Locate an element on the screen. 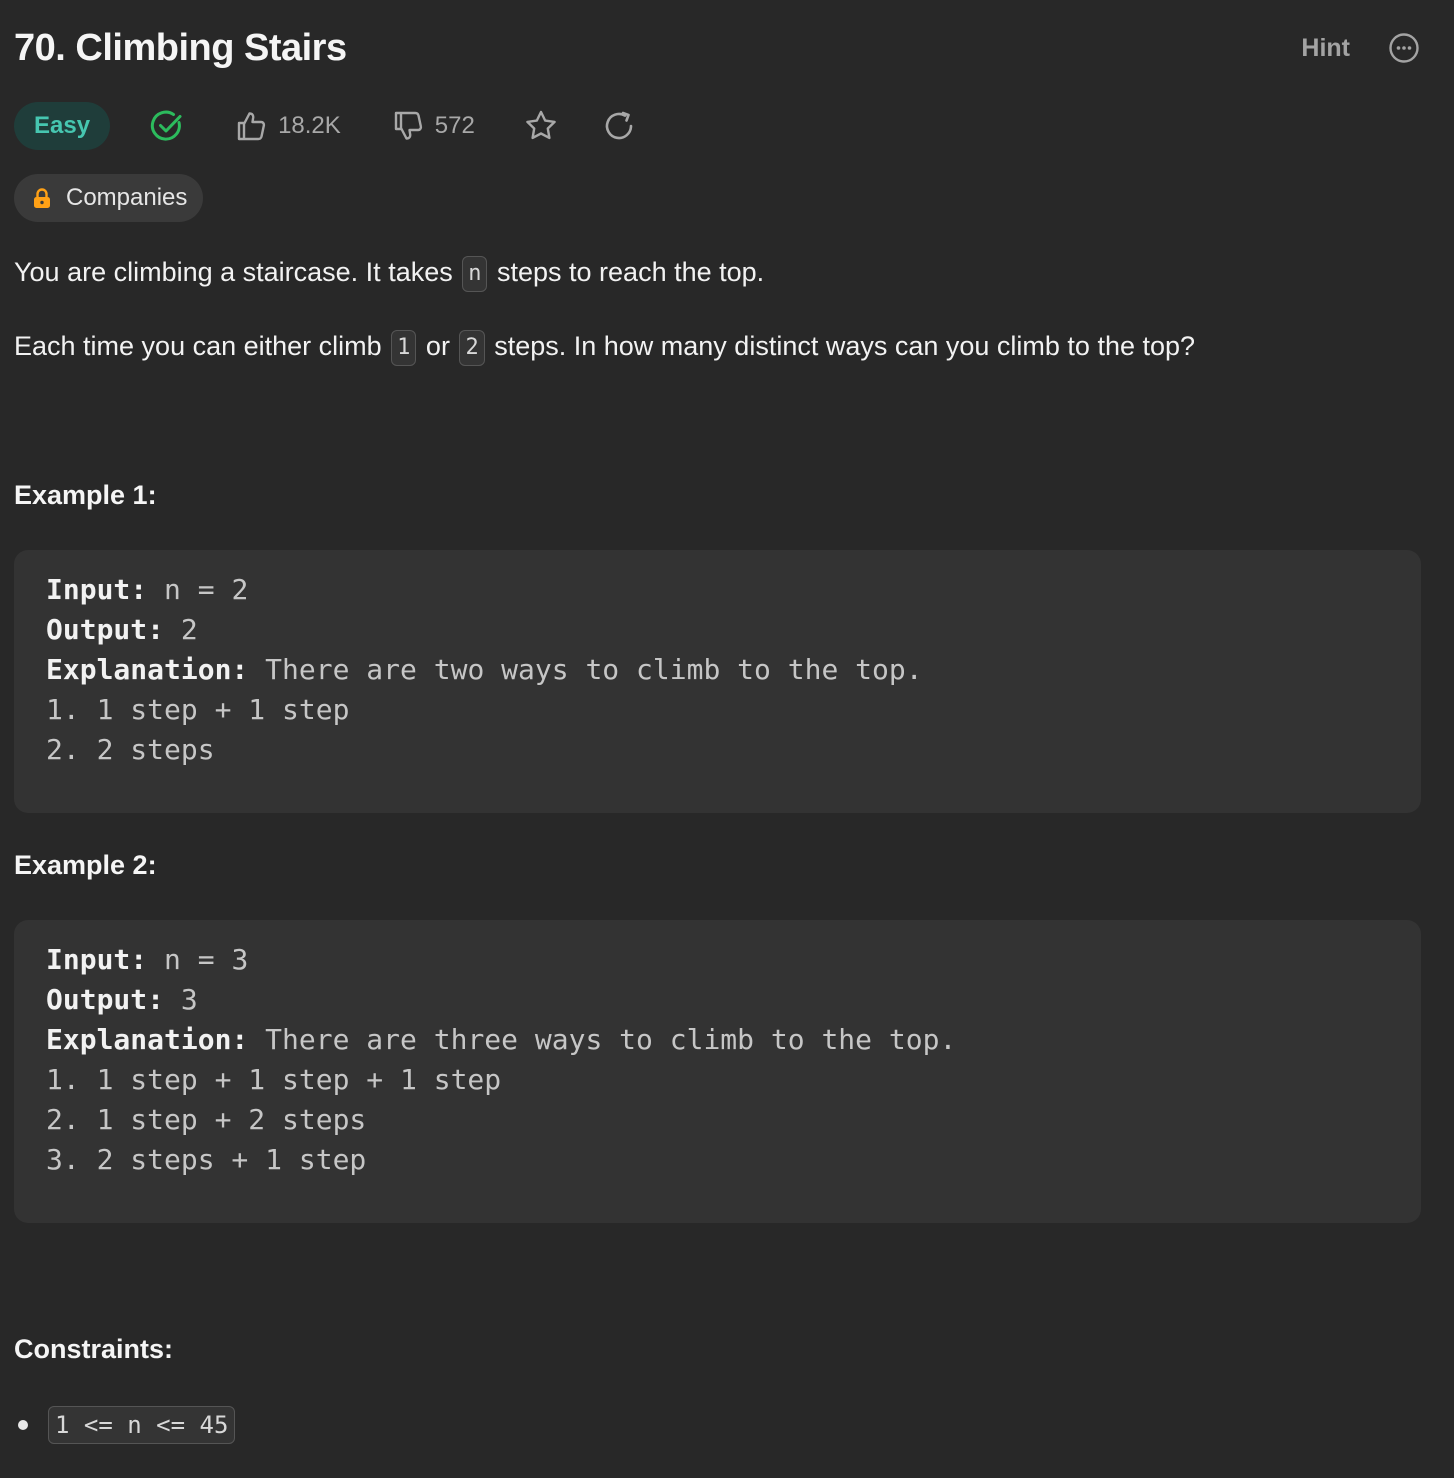 The width and height of the screenshot is (1454, 1478). thumbs-up-icon is located at coordinates (251, 126).